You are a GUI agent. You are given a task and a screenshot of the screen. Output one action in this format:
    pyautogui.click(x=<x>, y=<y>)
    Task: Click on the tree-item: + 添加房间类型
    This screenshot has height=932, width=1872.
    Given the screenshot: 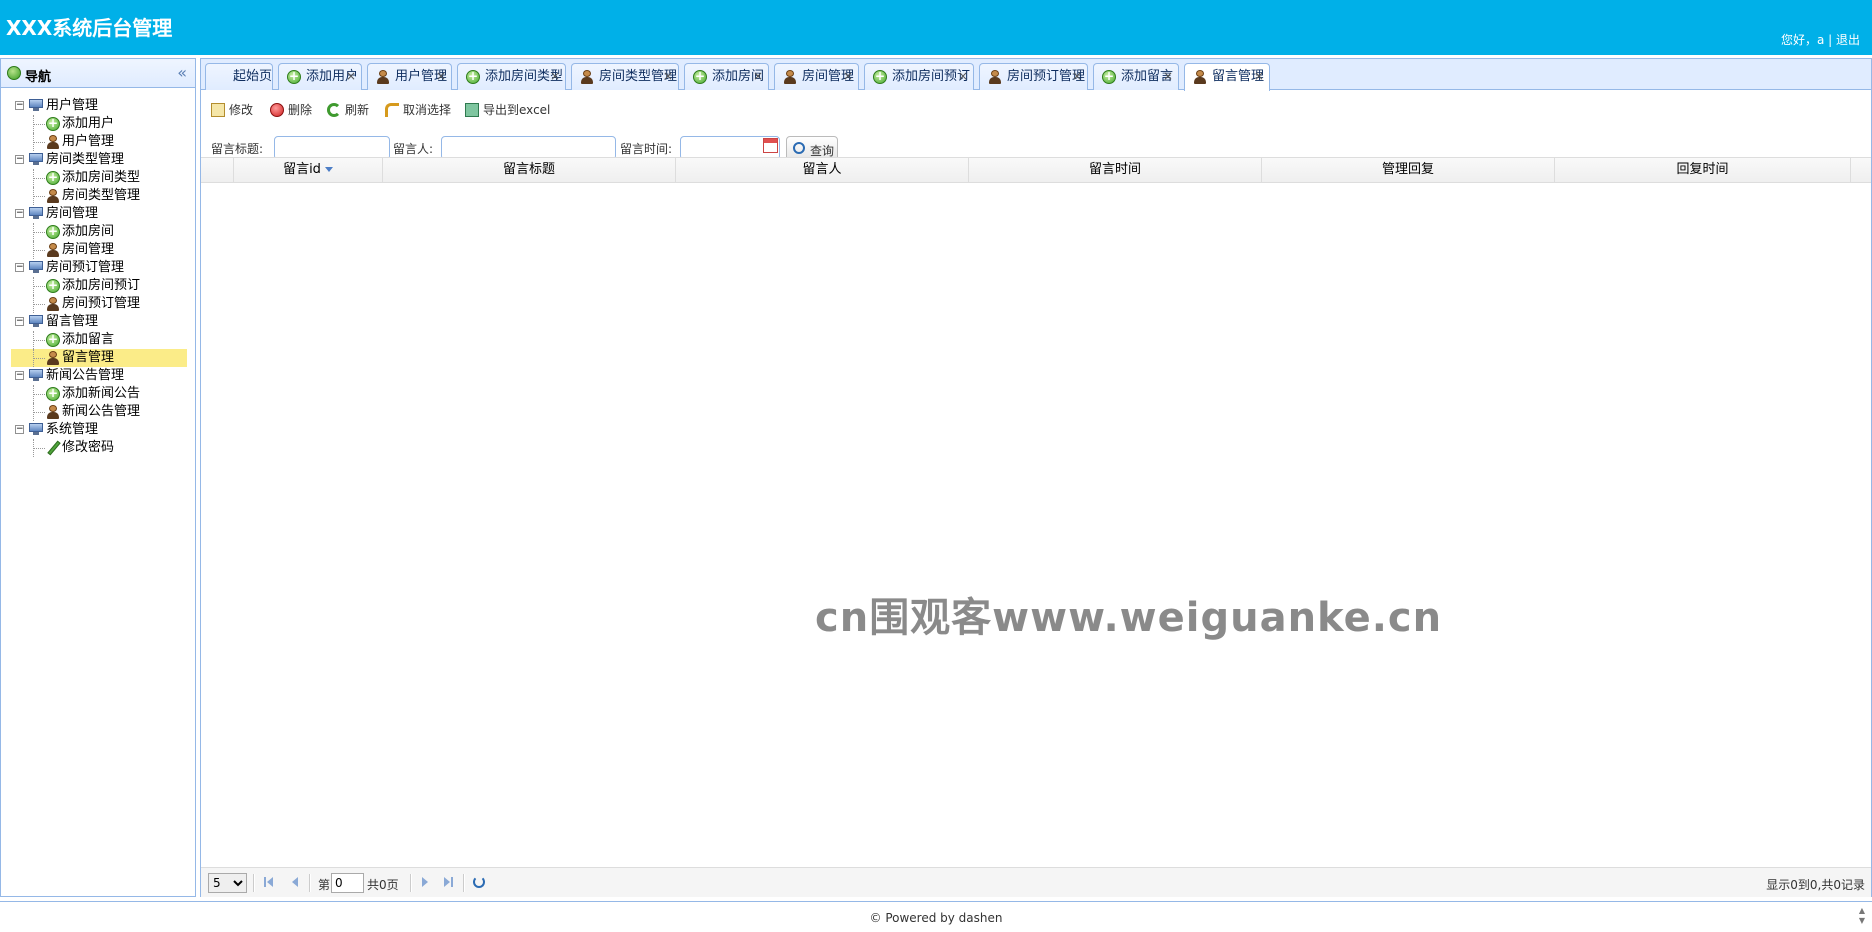 What is the action you would take?
    pyautogui.click(x=99, y=178)
    